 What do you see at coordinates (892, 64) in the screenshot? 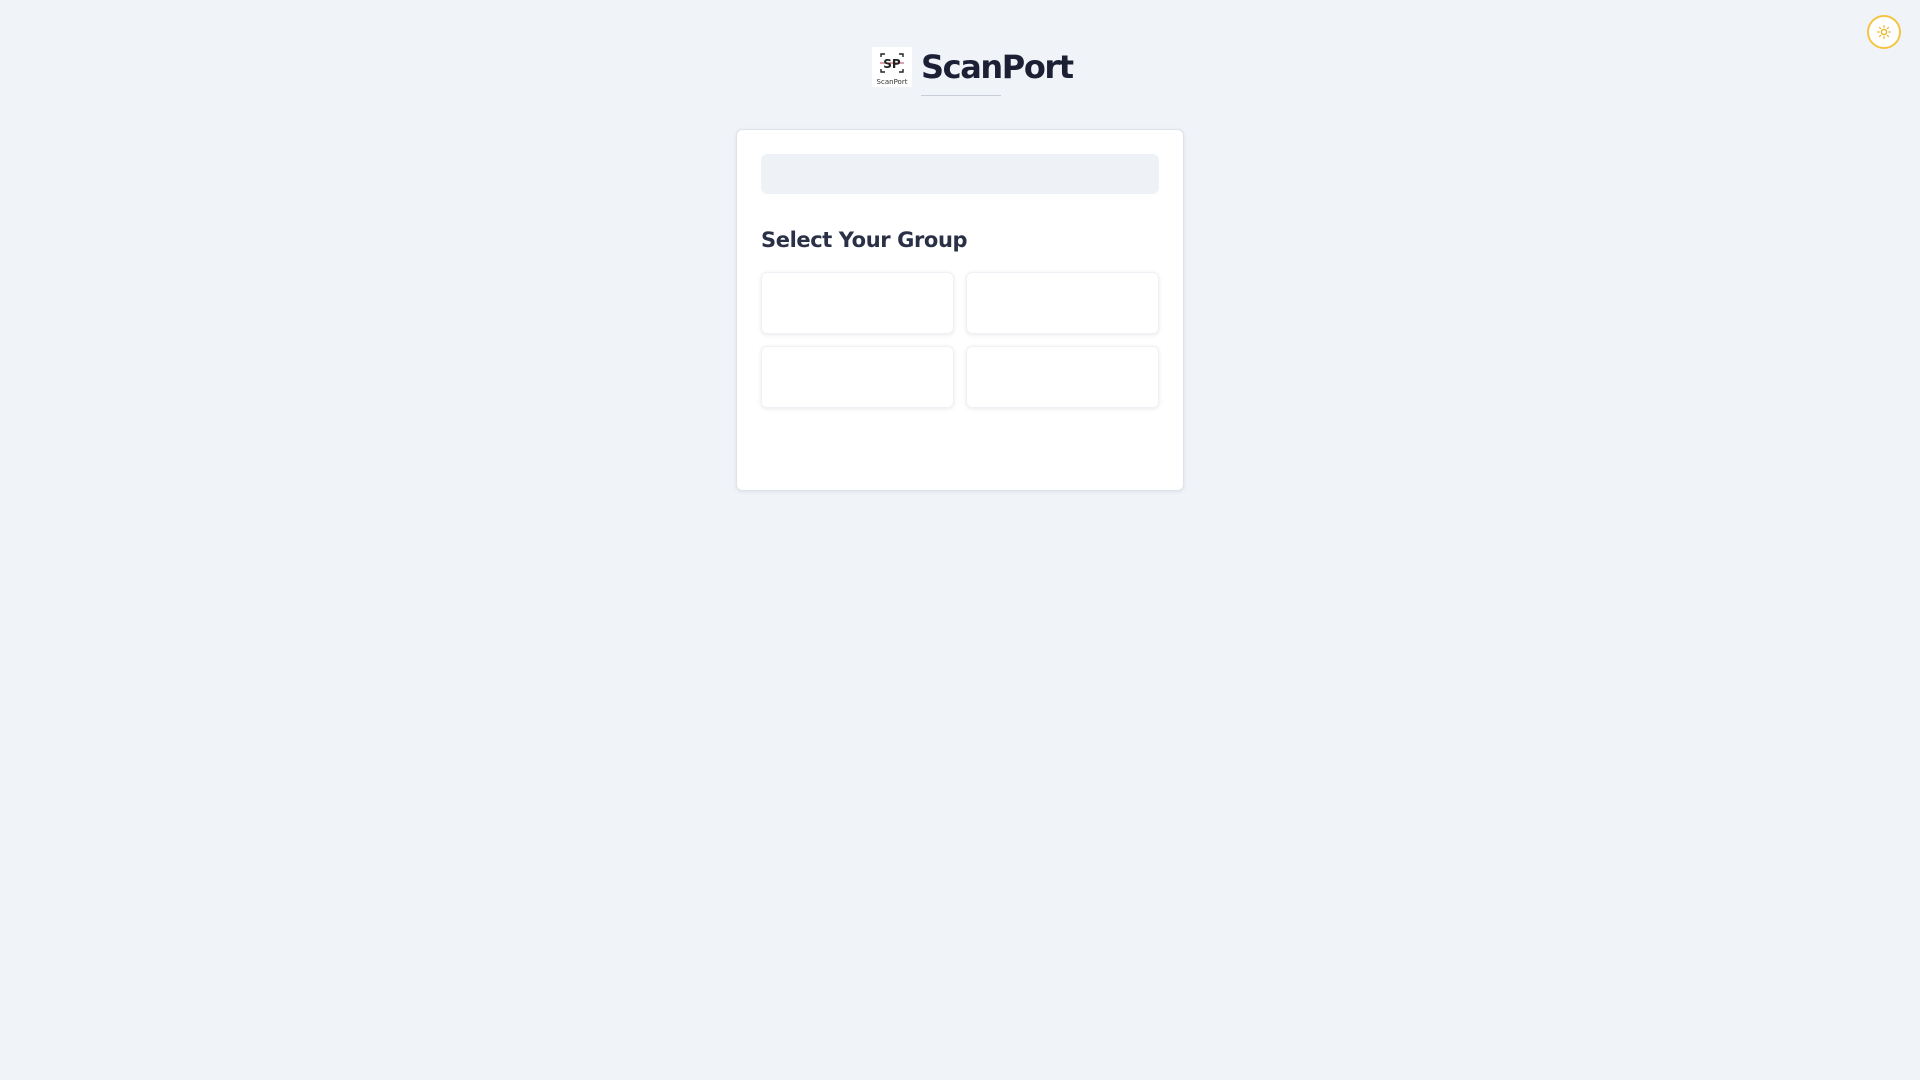
I see `svg-text: SP` at bounding box center [892, 64].